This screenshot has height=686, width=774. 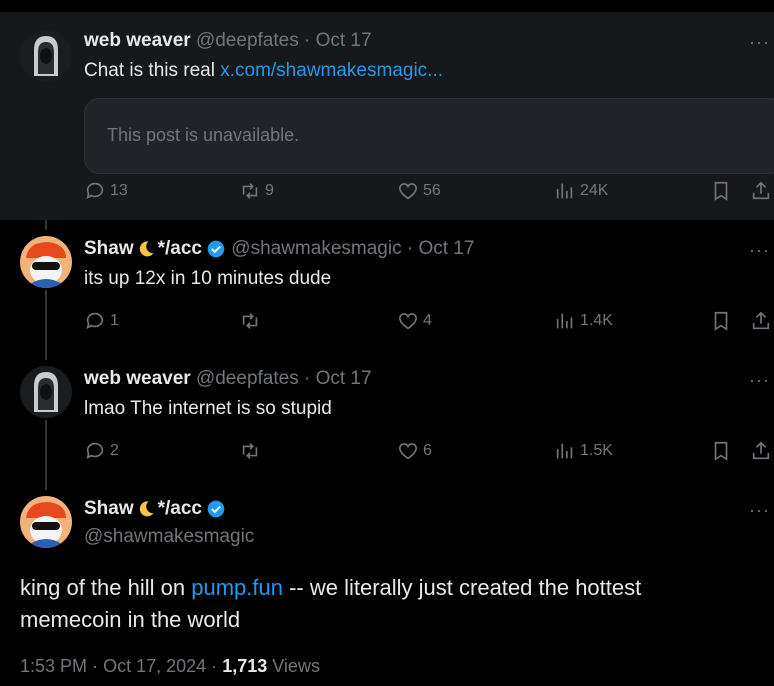 I want to click on like-button: 6, so click(x=414, y=451).